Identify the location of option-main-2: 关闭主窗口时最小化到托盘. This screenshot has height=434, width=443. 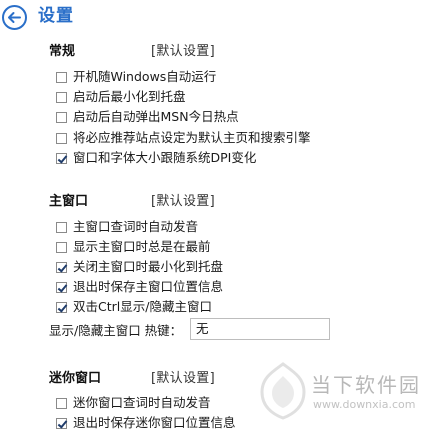
(139, 267).